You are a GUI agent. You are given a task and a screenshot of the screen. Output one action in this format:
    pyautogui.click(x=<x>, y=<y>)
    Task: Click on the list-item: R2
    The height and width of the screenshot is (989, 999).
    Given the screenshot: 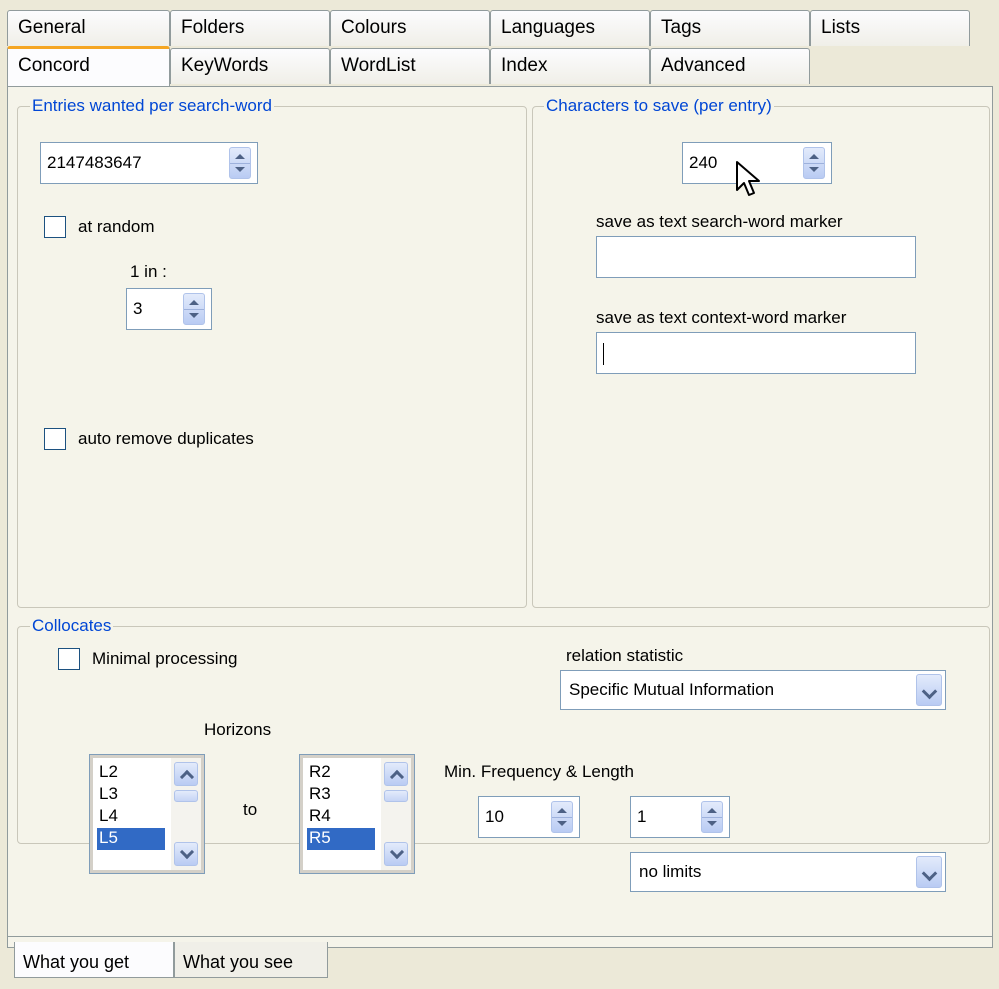 What is the action you would take?
    pyautogui.click(x=341, y=773)
    